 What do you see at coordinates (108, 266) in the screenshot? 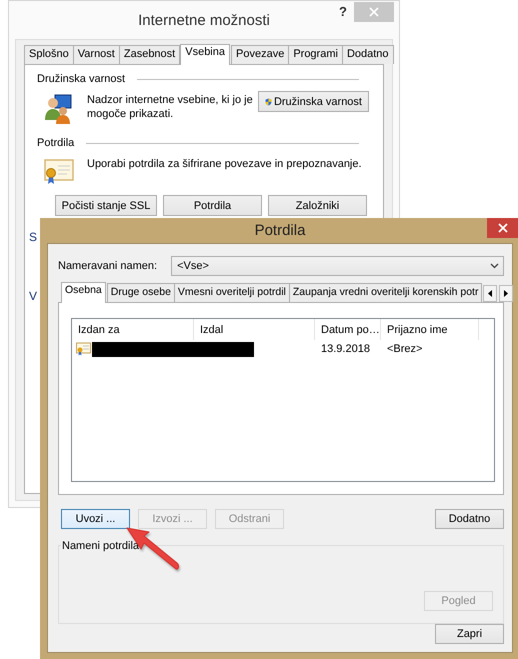
I see `field-label: Nameravani namen:` at bounding box center [108, 266].